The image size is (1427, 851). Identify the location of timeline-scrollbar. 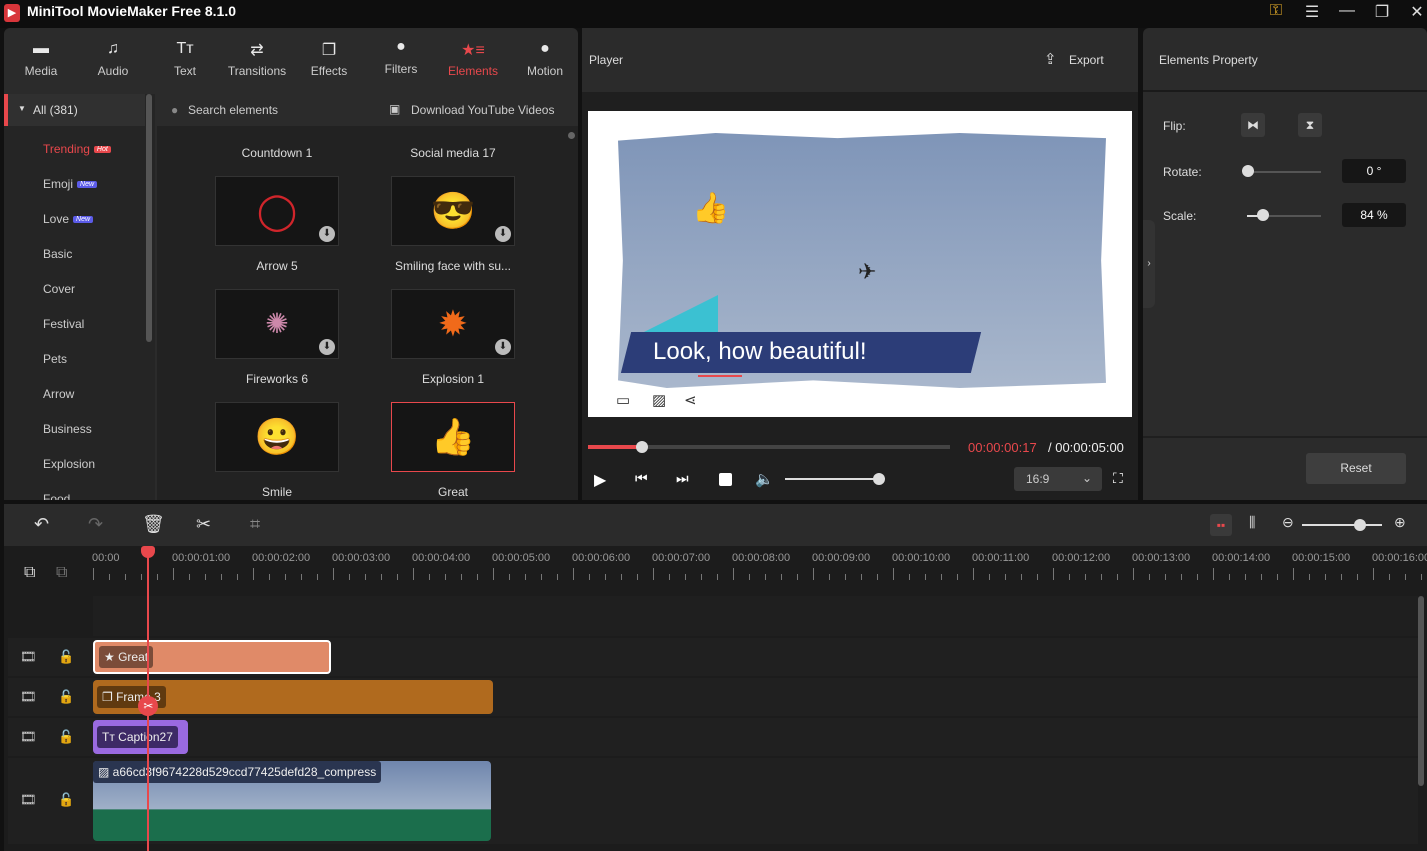
(1421, 691).